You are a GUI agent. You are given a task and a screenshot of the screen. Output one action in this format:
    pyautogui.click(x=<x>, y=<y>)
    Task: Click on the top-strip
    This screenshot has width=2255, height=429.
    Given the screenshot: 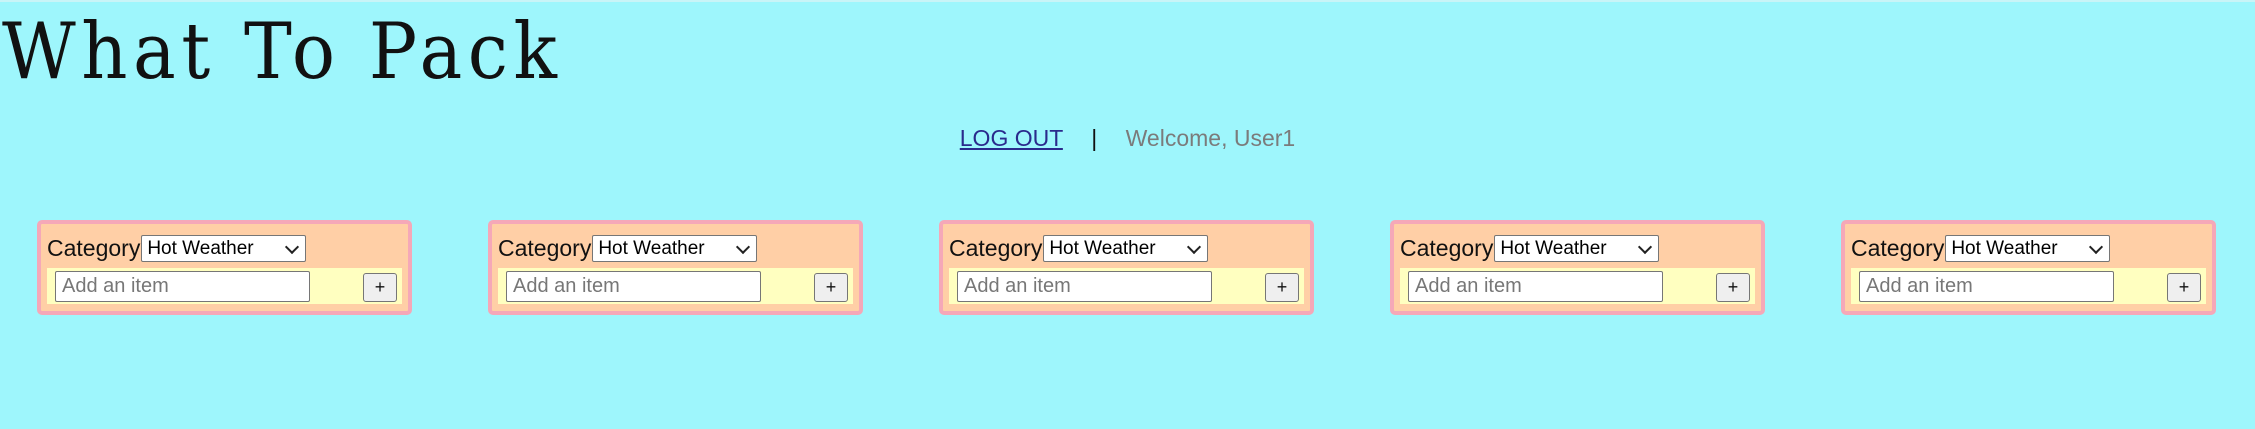 What is the action you would take?
    pyautogui.click(x=1127, y=1)
    